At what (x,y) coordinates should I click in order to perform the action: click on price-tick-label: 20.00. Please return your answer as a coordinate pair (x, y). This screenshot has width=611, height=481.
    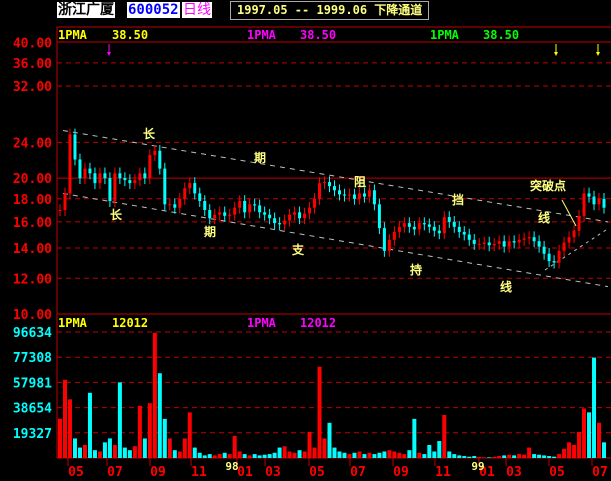
    Looking at the image, I should click on (32, 179).